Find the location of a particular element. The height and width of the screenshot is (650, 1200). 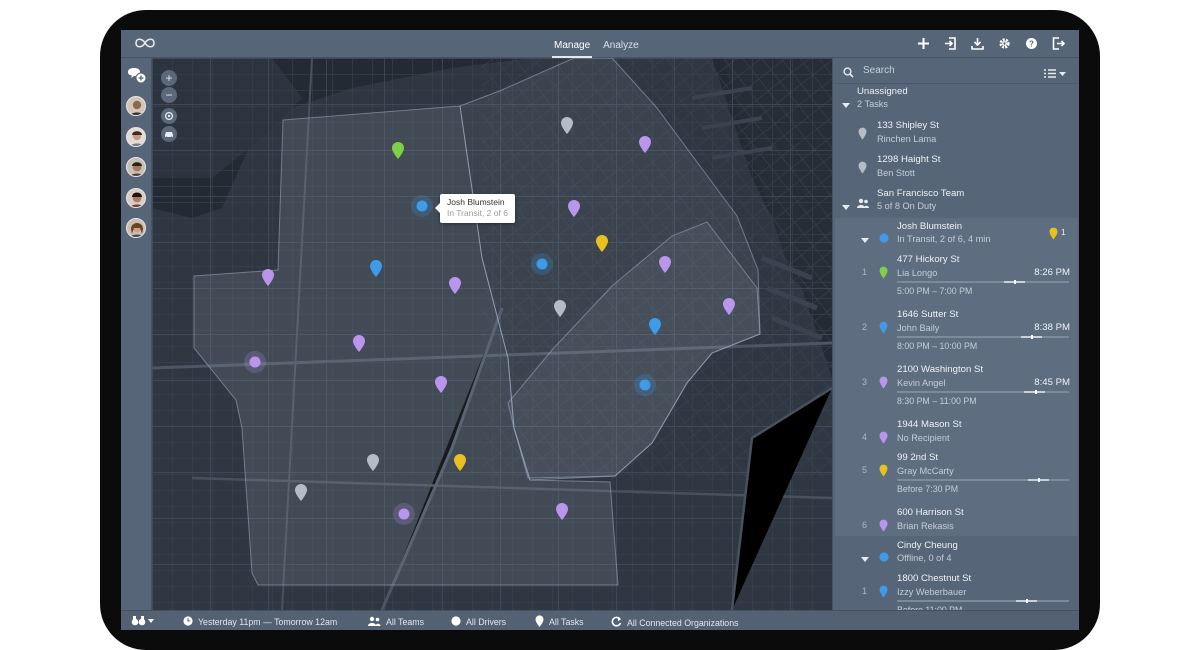

date-range-filter: Yesterday 11pm — Tomorrow 12am is located at coordinates (260, 622).